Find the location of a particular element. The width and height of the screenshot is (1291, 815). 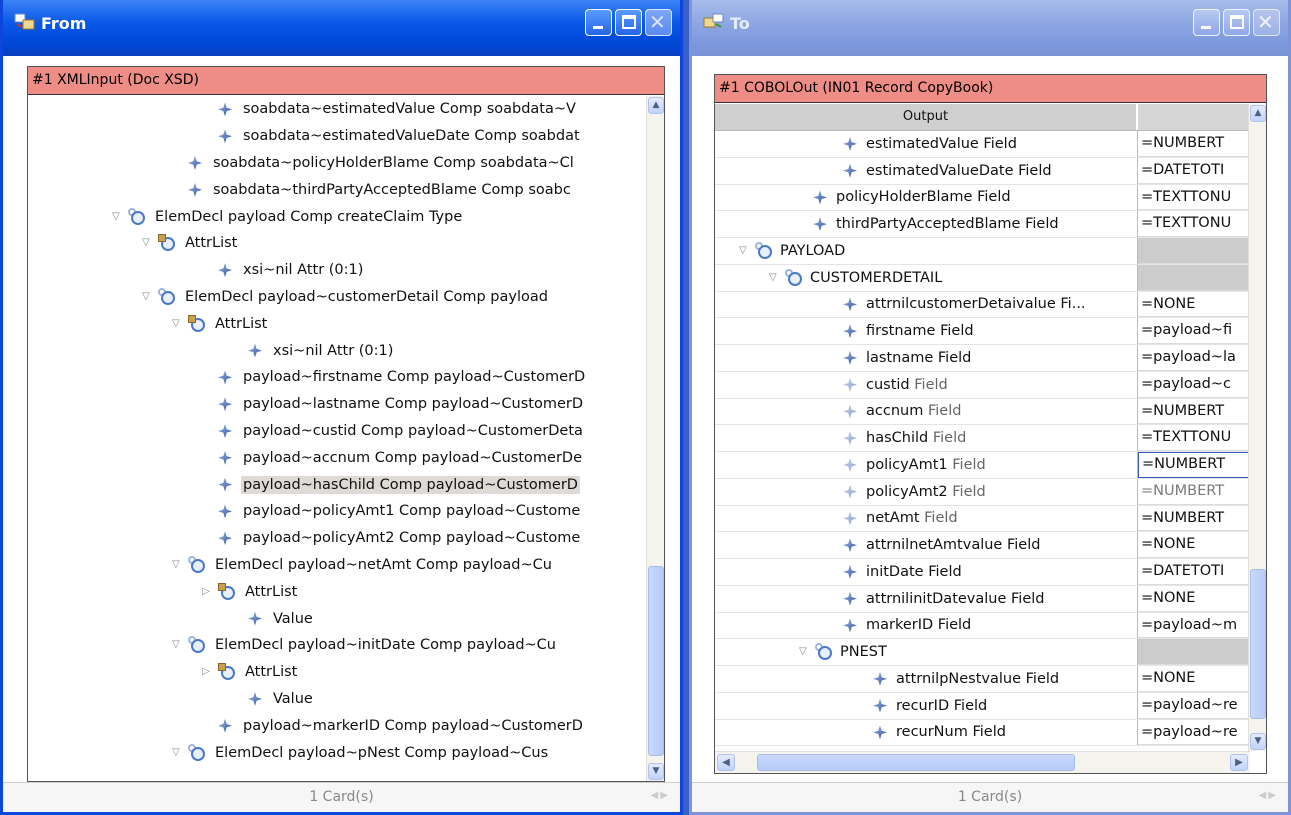

from-titlebar: From ✕ is located at coordinates (341, 28).